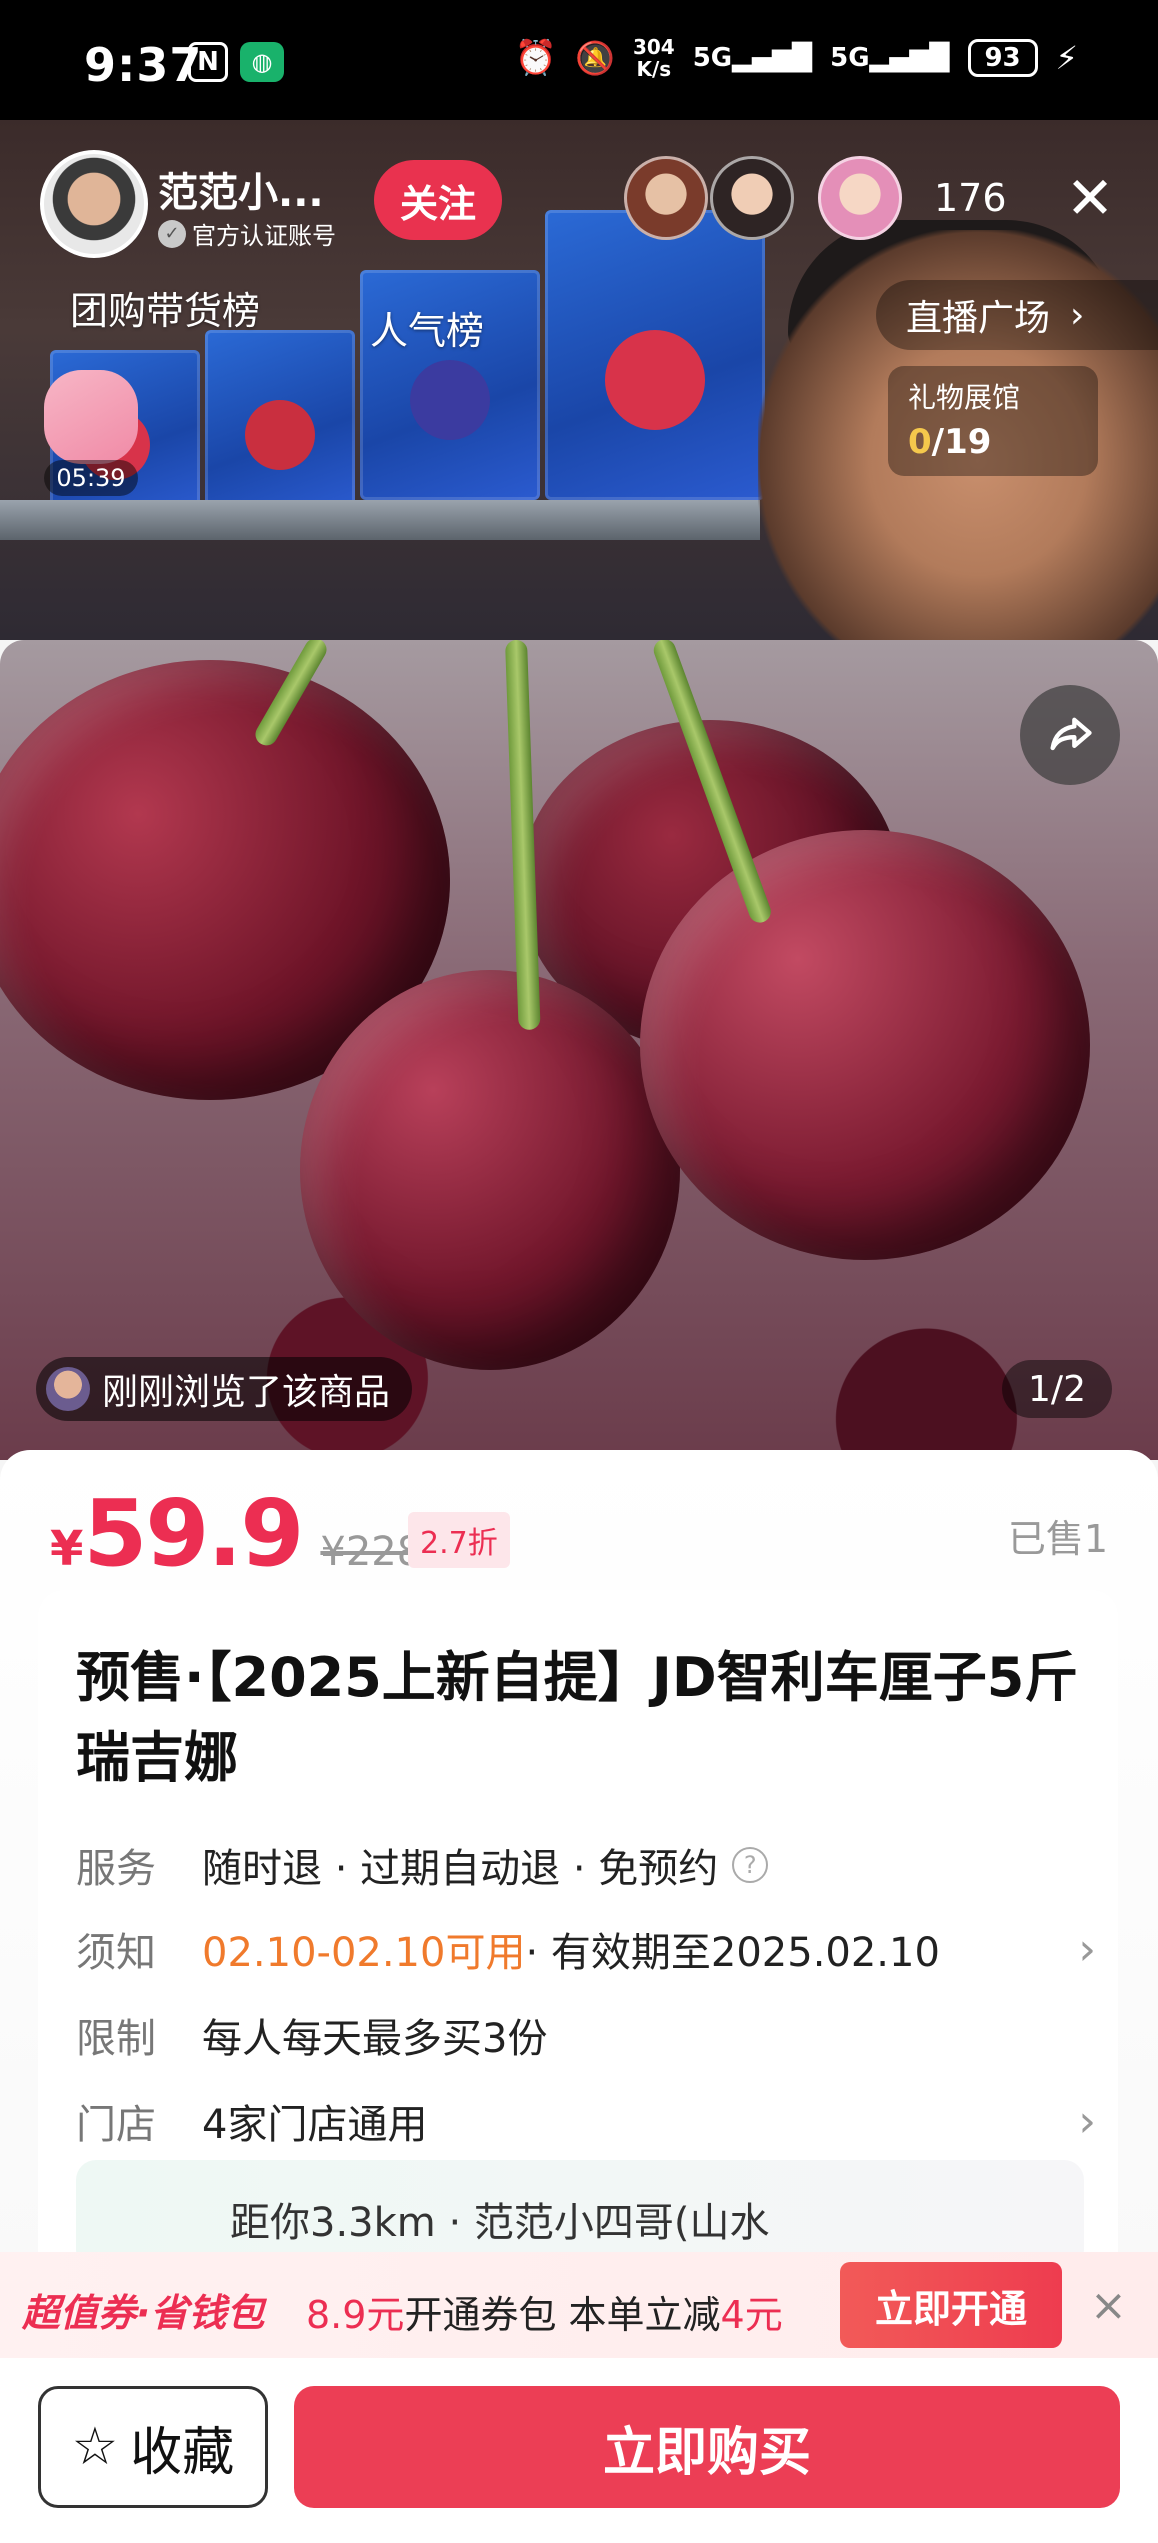  I want to click on favorite-button: ☆ 收藏, so click(153, 2447).